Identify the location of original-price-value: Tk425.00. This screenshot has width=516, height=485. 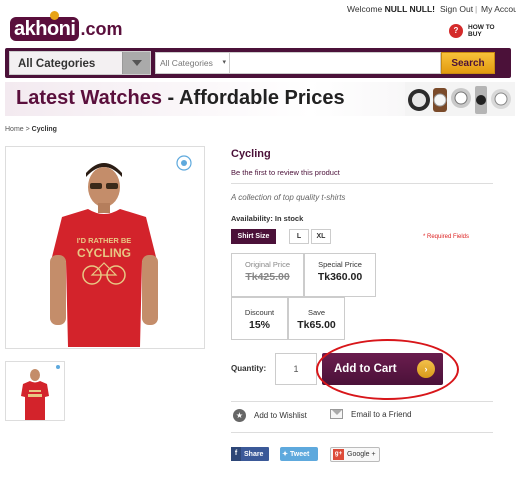
(267, 277).